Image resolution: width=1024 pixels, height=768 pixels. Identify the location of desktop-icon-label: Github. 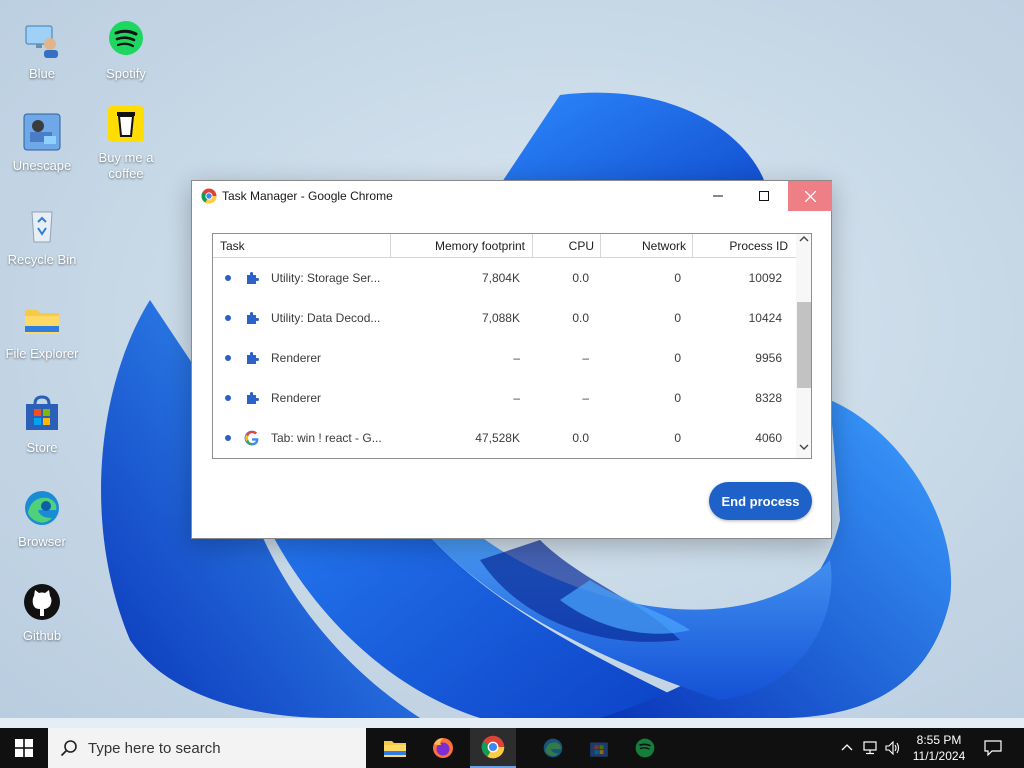
(42, 635).